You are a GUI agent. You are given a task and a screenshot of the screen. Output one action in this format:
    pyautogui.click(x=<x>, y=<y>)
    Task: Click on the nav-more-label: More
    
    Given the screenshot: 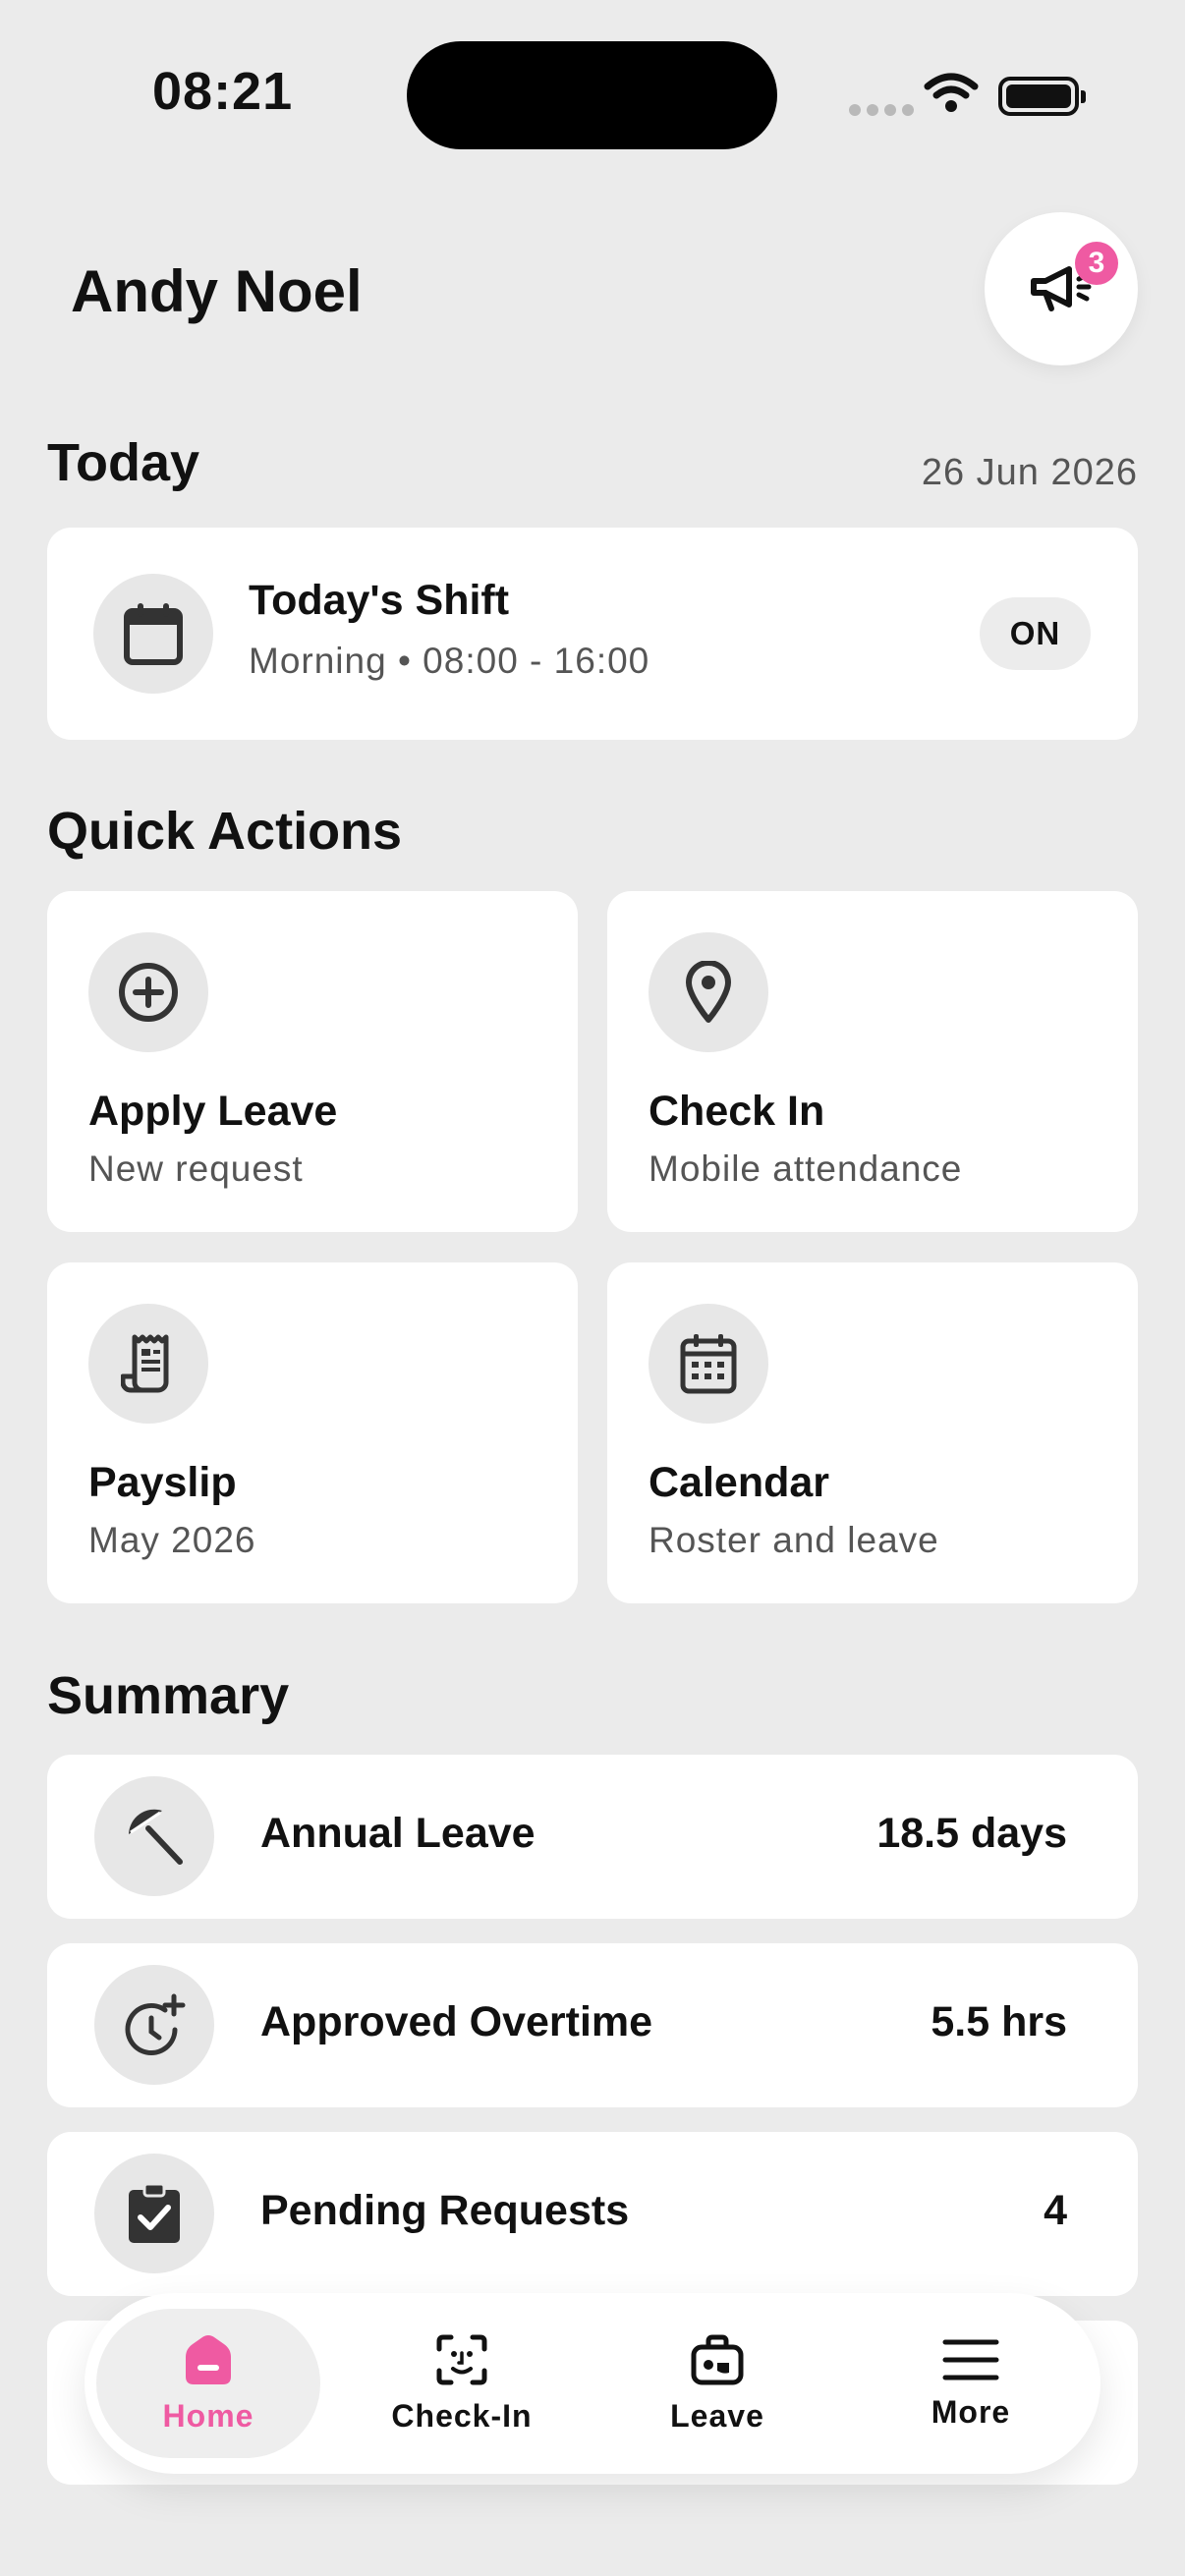 What is the action you would take?
    pyautogui.click(x=971, y=2411)
    